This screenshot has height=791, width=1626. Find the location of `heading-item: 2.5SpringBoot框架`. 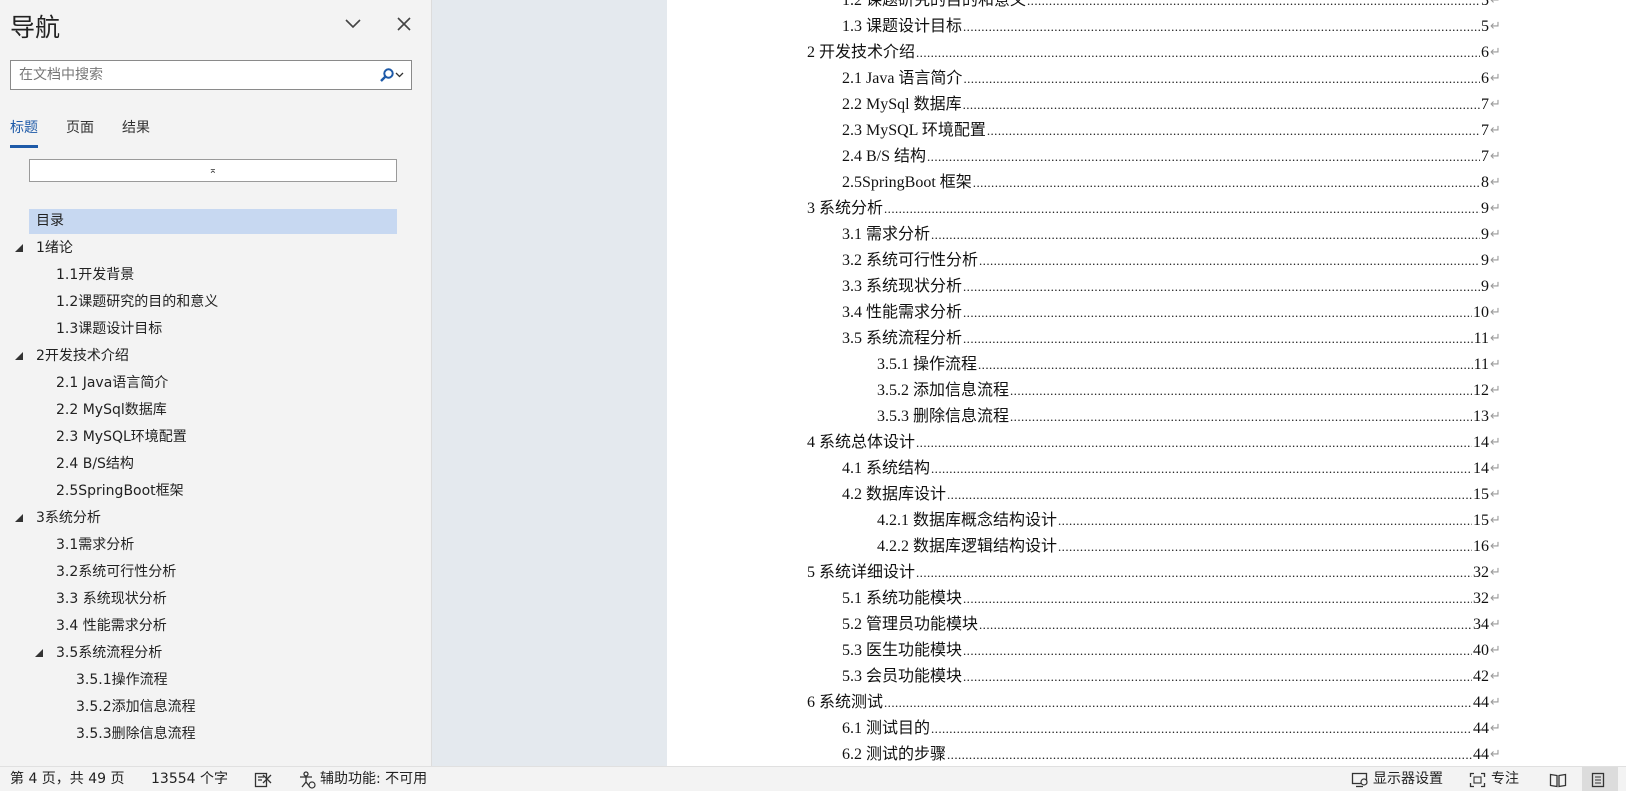

heading-item: 2.5SpringBoot框架 is located at coordinates (216, 491).